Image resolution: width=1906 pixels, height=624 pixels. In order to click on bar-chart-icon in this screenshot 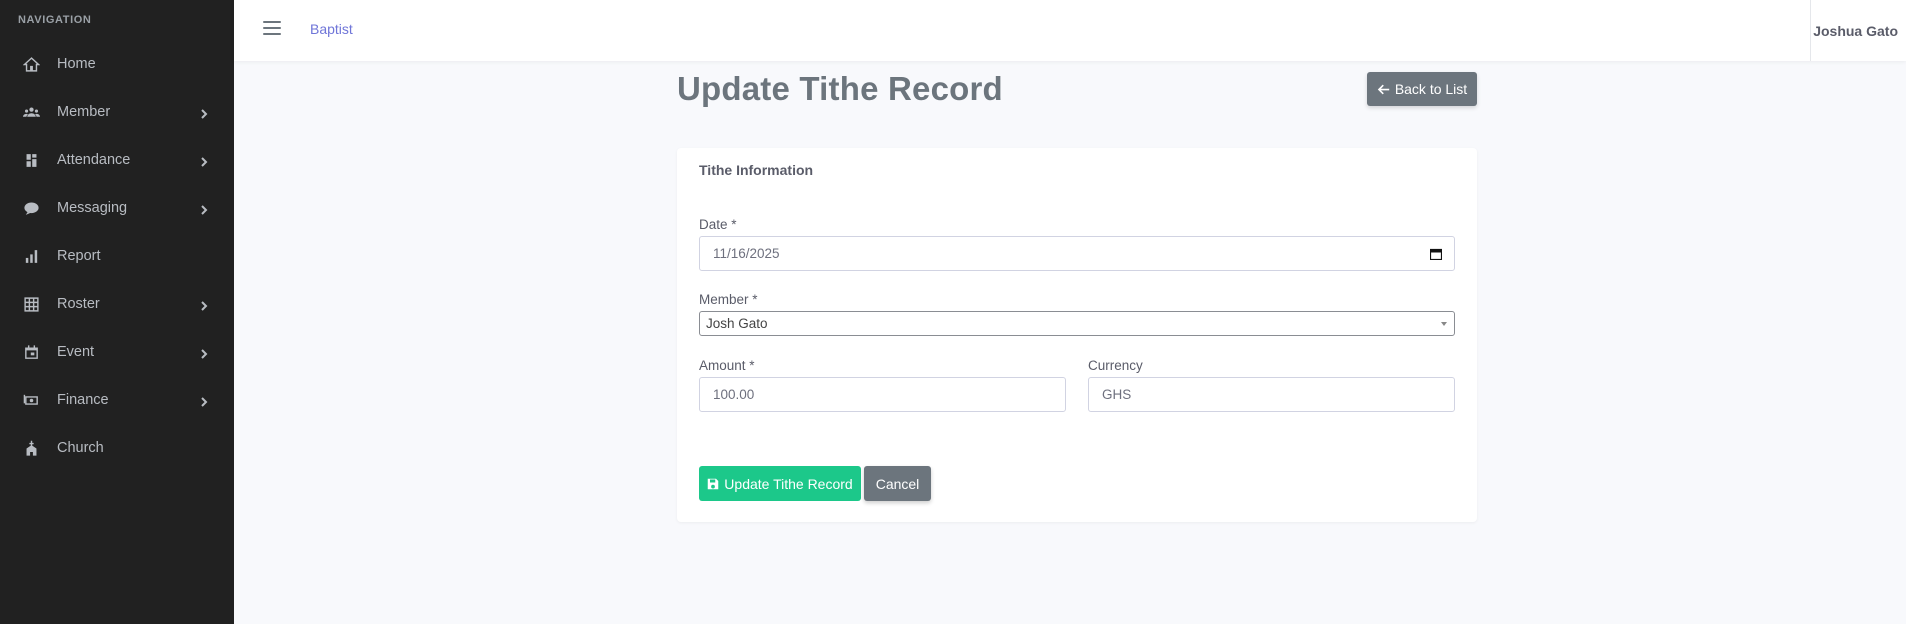, I will do `click(31, 256)`.